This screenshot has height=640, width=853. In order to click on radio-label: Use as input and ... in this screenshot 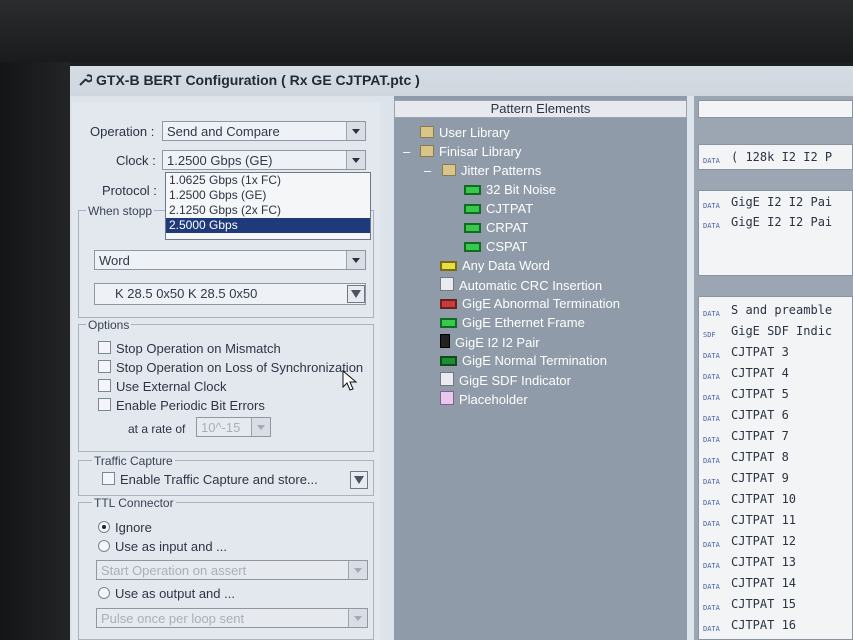, I will do `click(171, 546)`.